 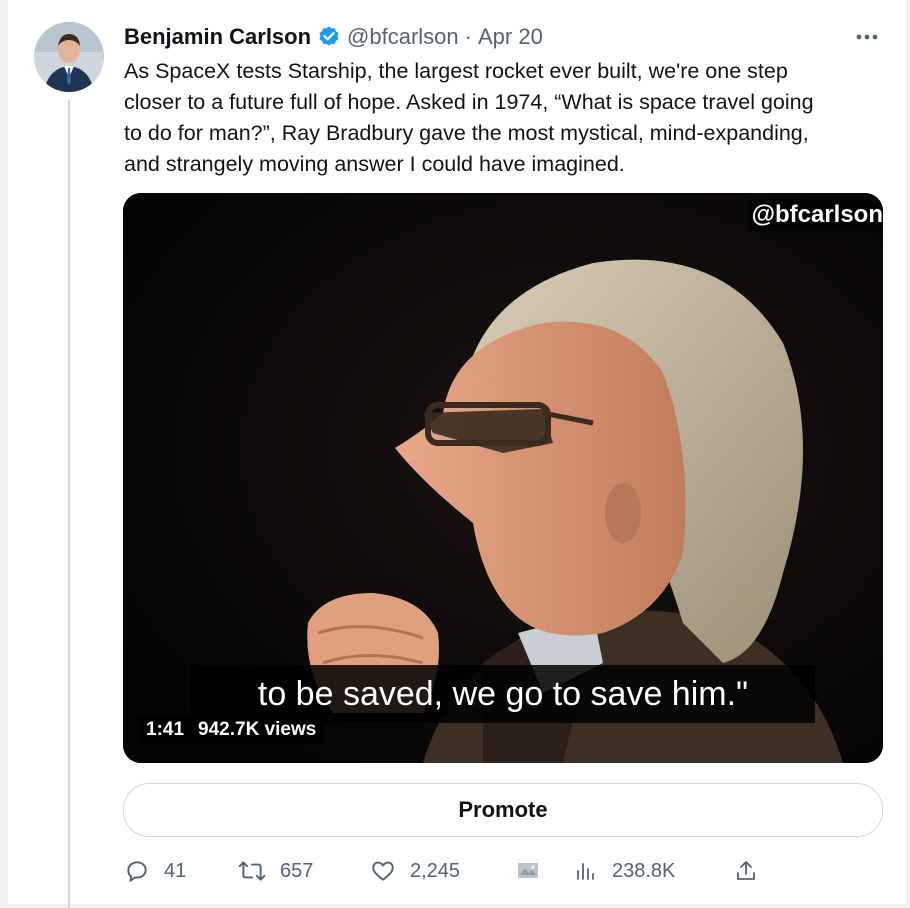 I want to click on reply-icon, so click(x=137, y=871).